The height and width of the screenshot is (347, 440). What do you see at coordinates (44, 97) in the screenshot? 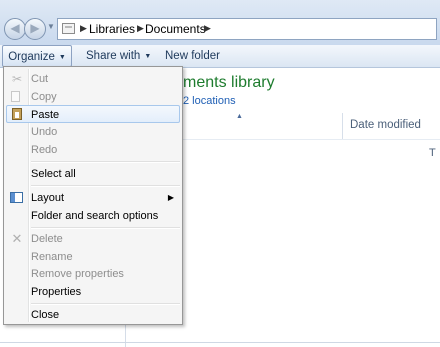
I see `menu-item-label: Copy` at bounding box center [44, 97].